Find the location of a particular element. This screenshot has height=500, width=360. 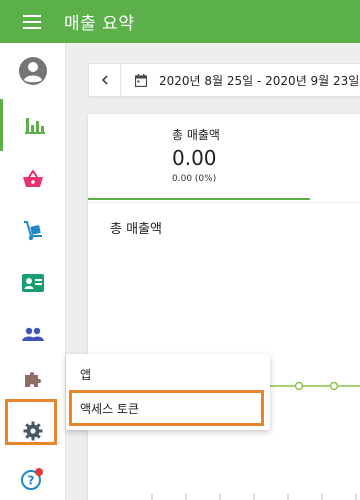

hamburger-menu-icon is located at coordinates (32, 21).